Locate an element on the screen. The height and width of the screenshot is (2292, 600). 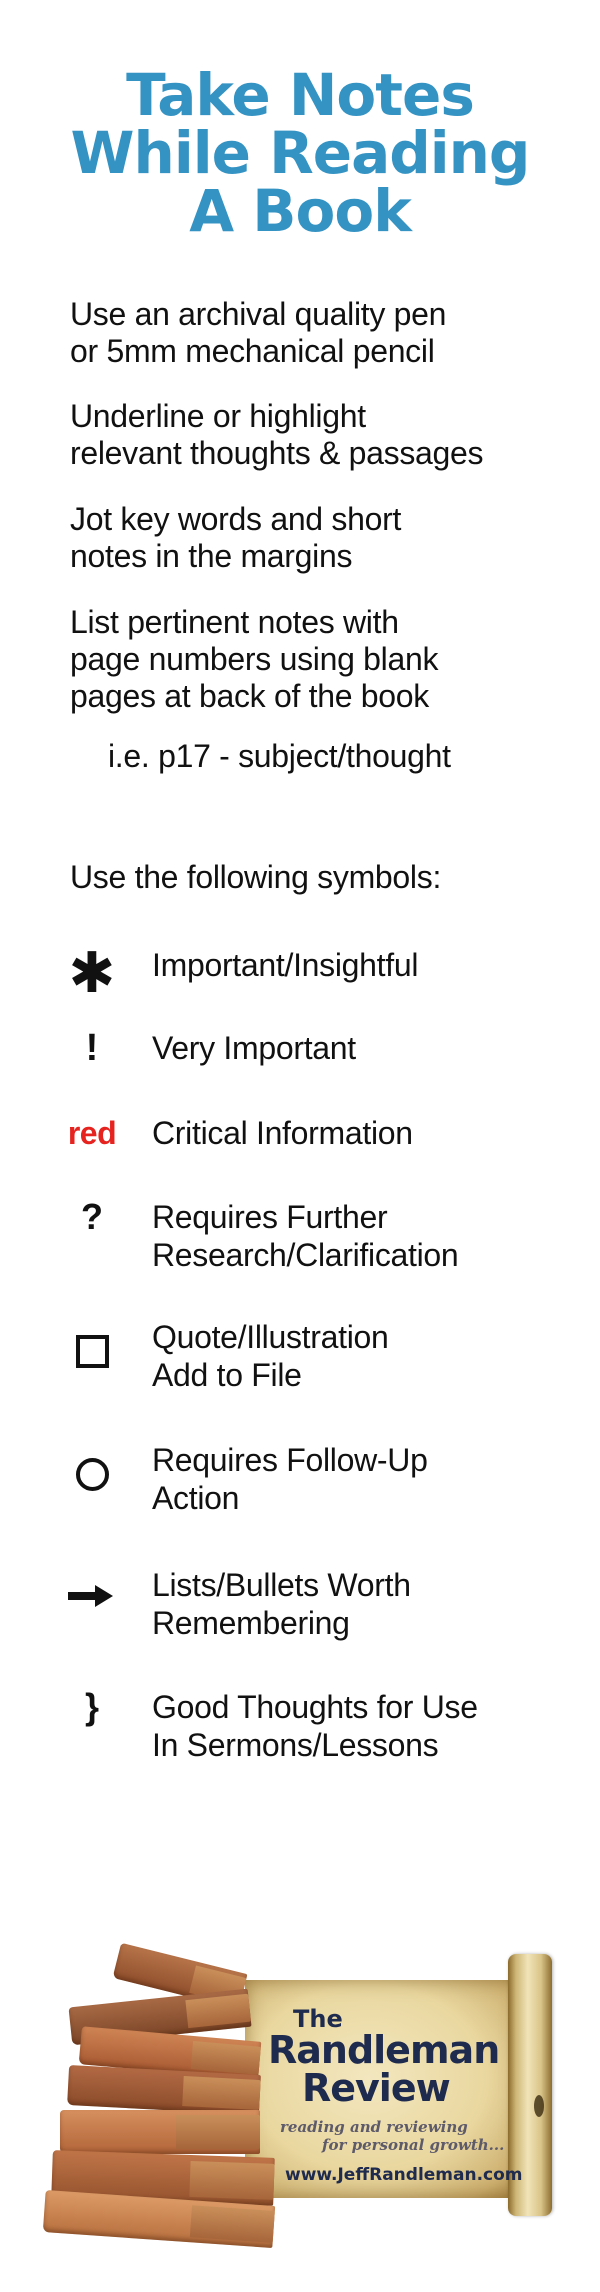
brand-tagline-1: reading and reviewing is located at coordinates (374, 2127).